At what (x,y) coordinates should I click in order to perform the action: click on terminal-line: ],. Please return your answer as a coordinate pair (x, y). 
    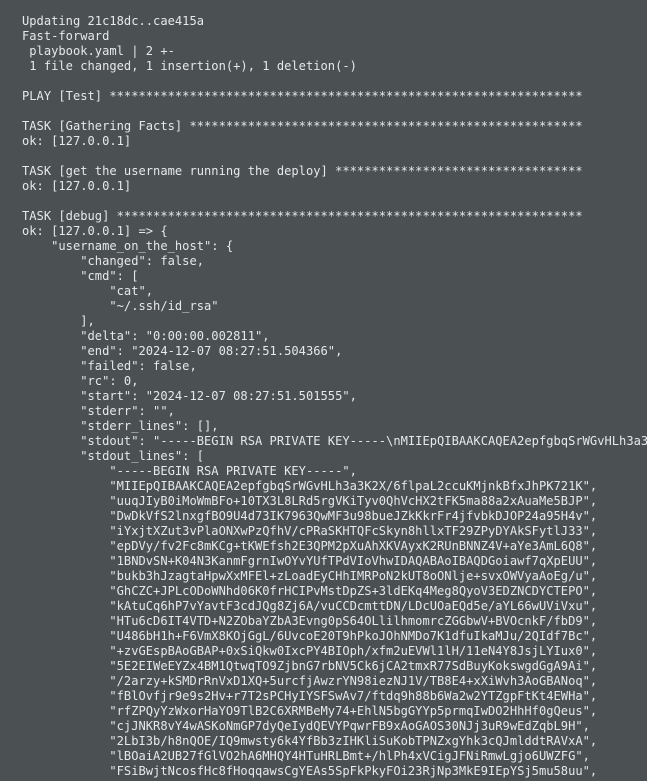
    Looking at the image, I should click on (58, 321).